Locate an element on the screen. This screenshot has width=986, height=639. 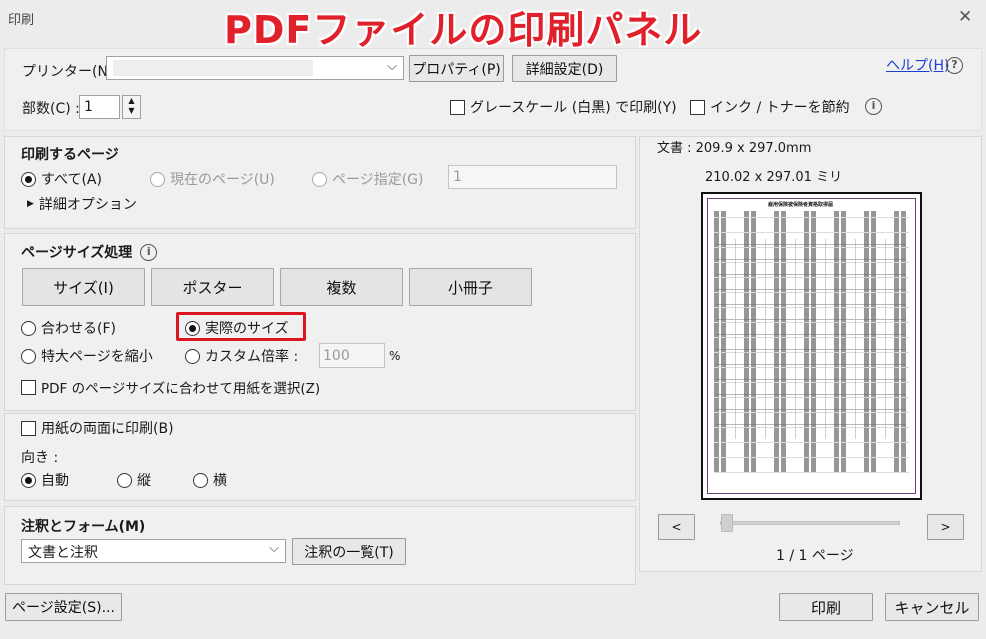
fit-option: 合わせる(F) is located at coordinates (68, 328).